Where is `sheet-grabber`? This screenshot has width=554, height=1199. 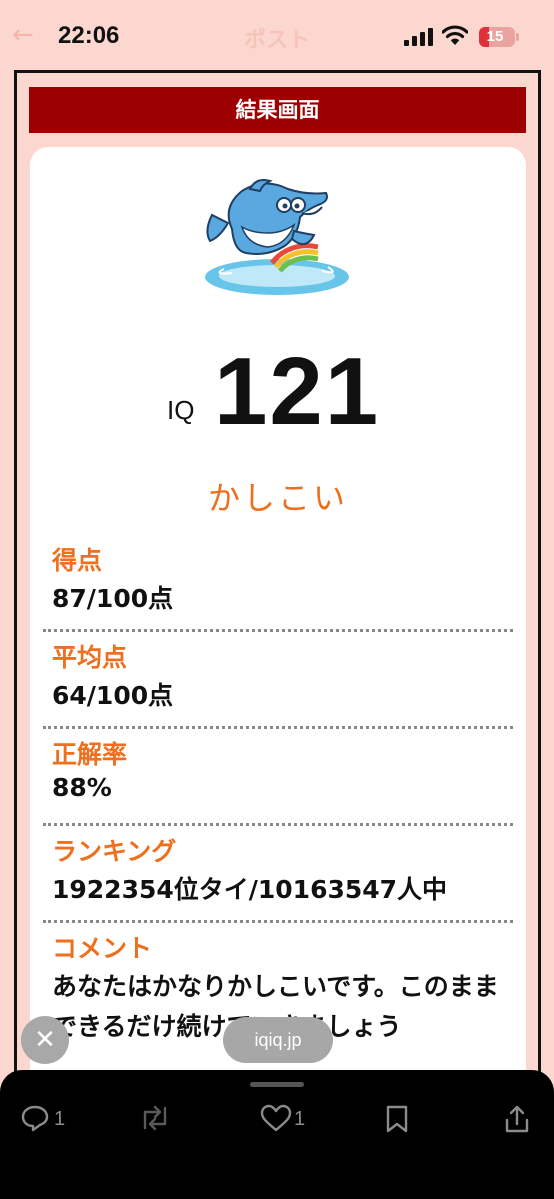
sheet-grabber is located at coordinates (277, 1084).